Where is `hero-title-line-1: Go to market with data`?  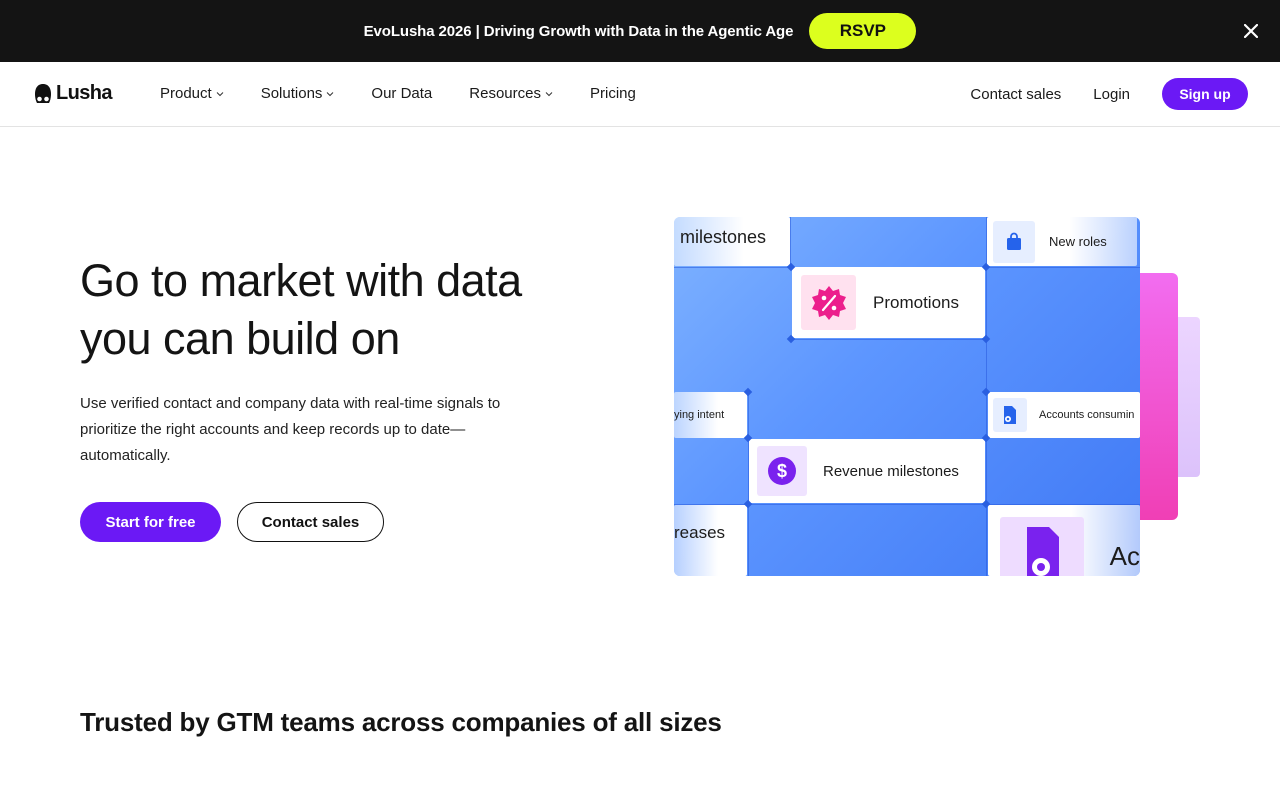
hero-title-line-1: Go to market with data is located at coordinates (301, 280).